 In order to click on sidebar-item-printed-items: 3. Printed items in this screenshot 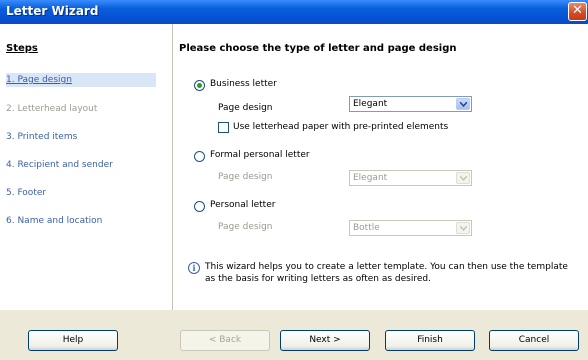, I will do `click(81, 137)`.